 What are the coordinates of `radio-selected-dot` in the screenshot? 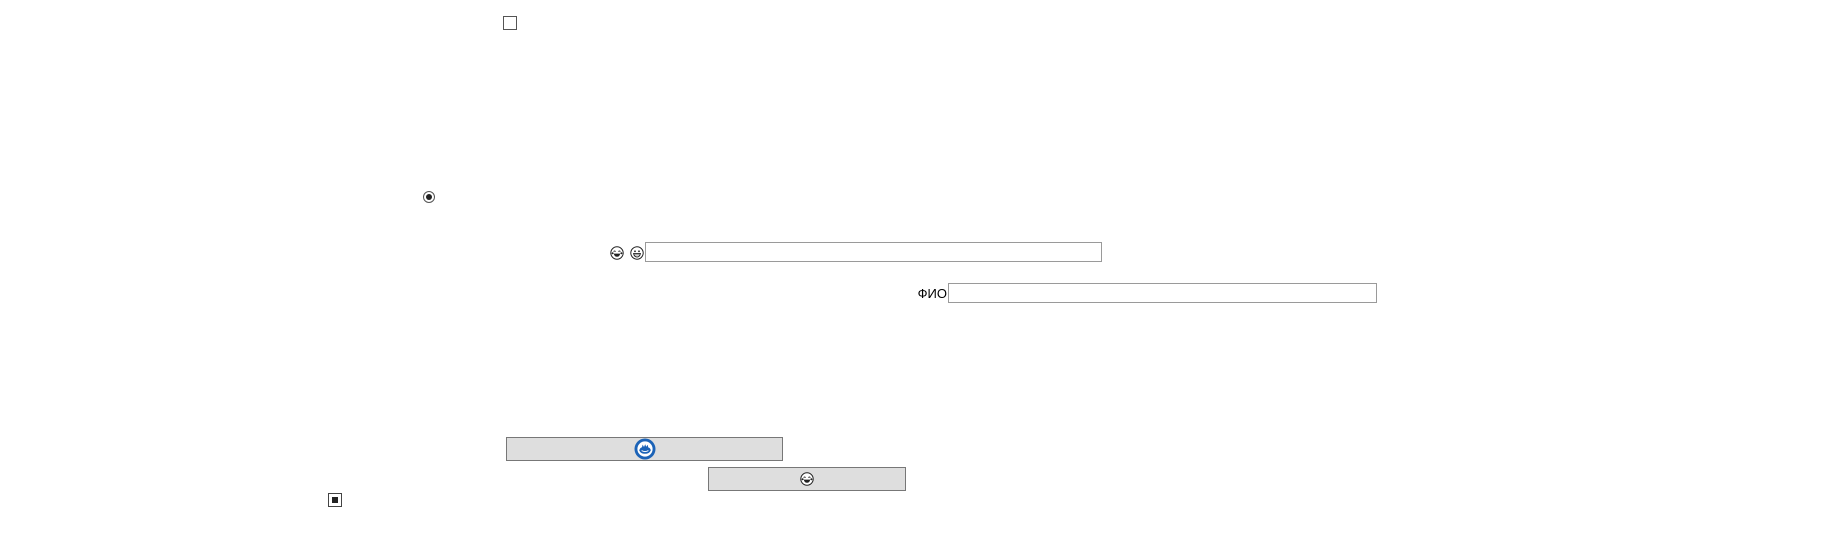 It's located at (429, 197).